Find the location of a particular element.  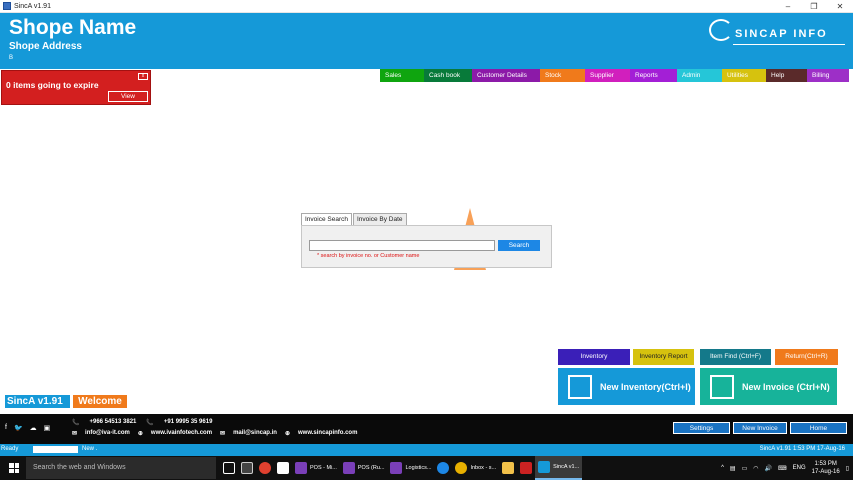

new-inventory-button: New Inventory(Ctrl+I) is located at coordinates (626, 386).